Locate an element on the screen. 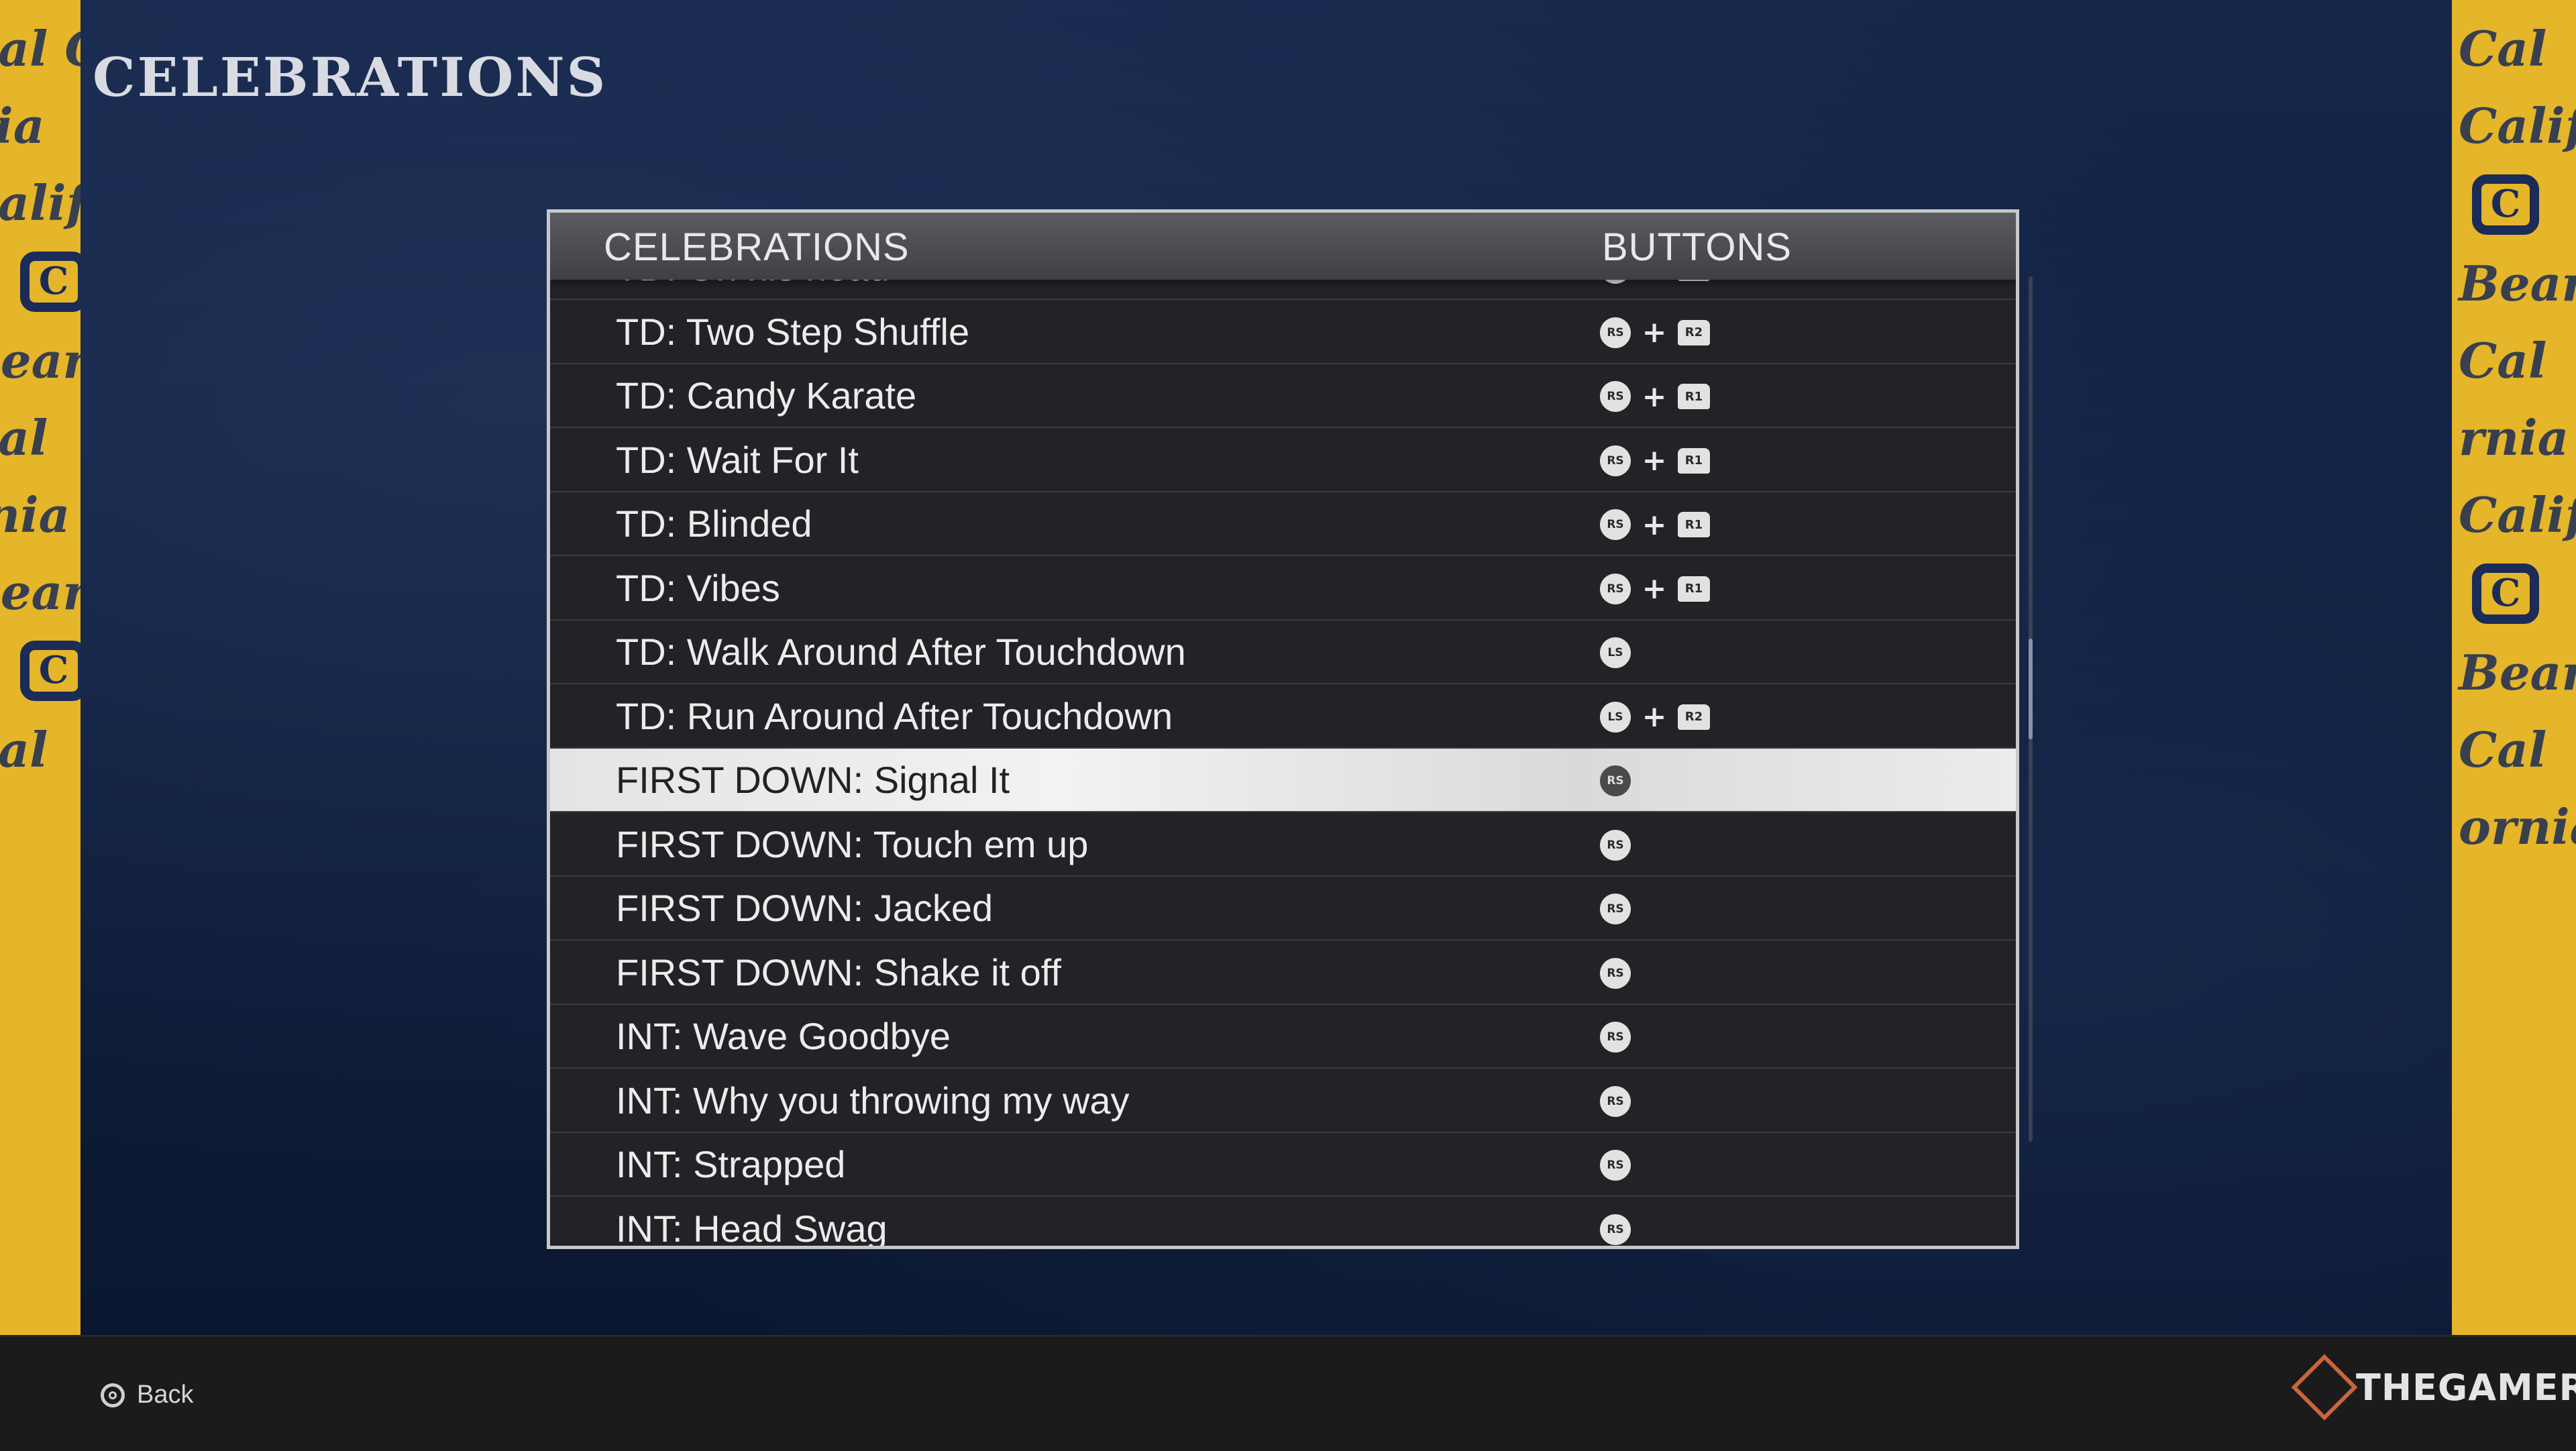  table-row: TD: Walk Around After Touchdown LS is located at coordinates (1283, 652).